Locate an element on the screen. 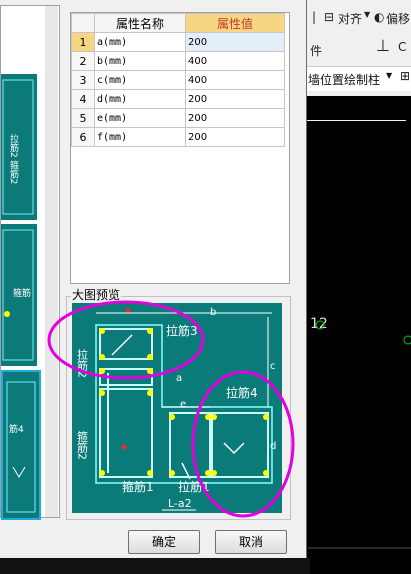 Image resolution: width=411 pixels, height=574 pixels. section-thumbnail-3-selected: 筋4 is located at coordinates (21, 445).